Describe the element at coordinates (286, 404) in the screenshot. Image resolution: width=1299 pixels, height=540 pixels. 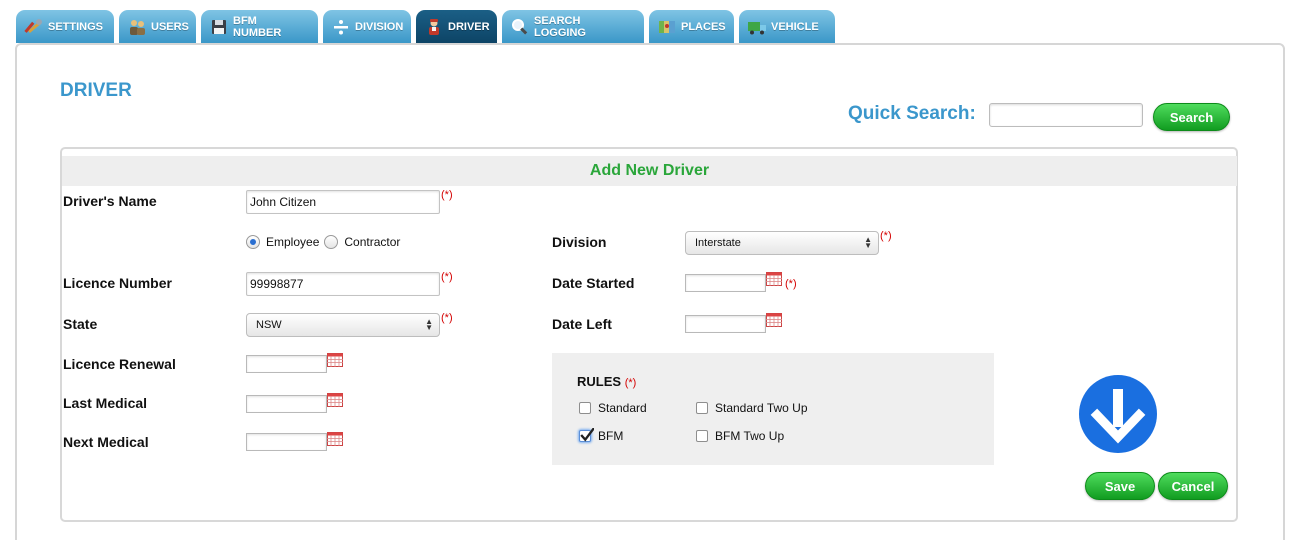
I see `last-medical-input` at that location.